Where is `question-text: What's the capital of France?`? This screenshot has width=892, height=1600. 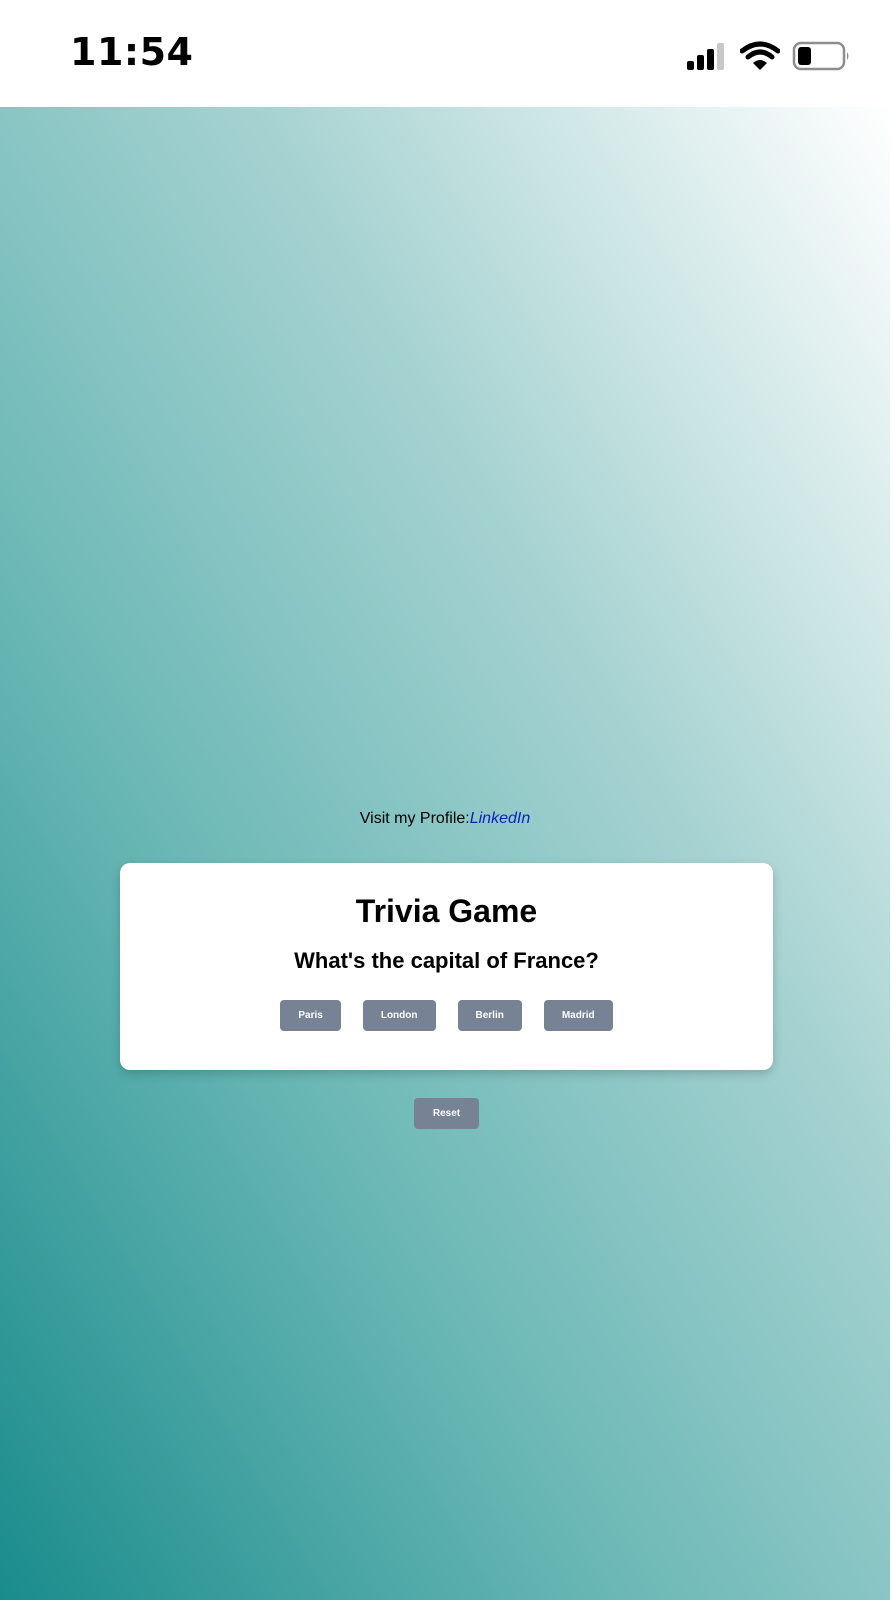
question-text: What's the capital of France? is located at coordinates (446, 960).